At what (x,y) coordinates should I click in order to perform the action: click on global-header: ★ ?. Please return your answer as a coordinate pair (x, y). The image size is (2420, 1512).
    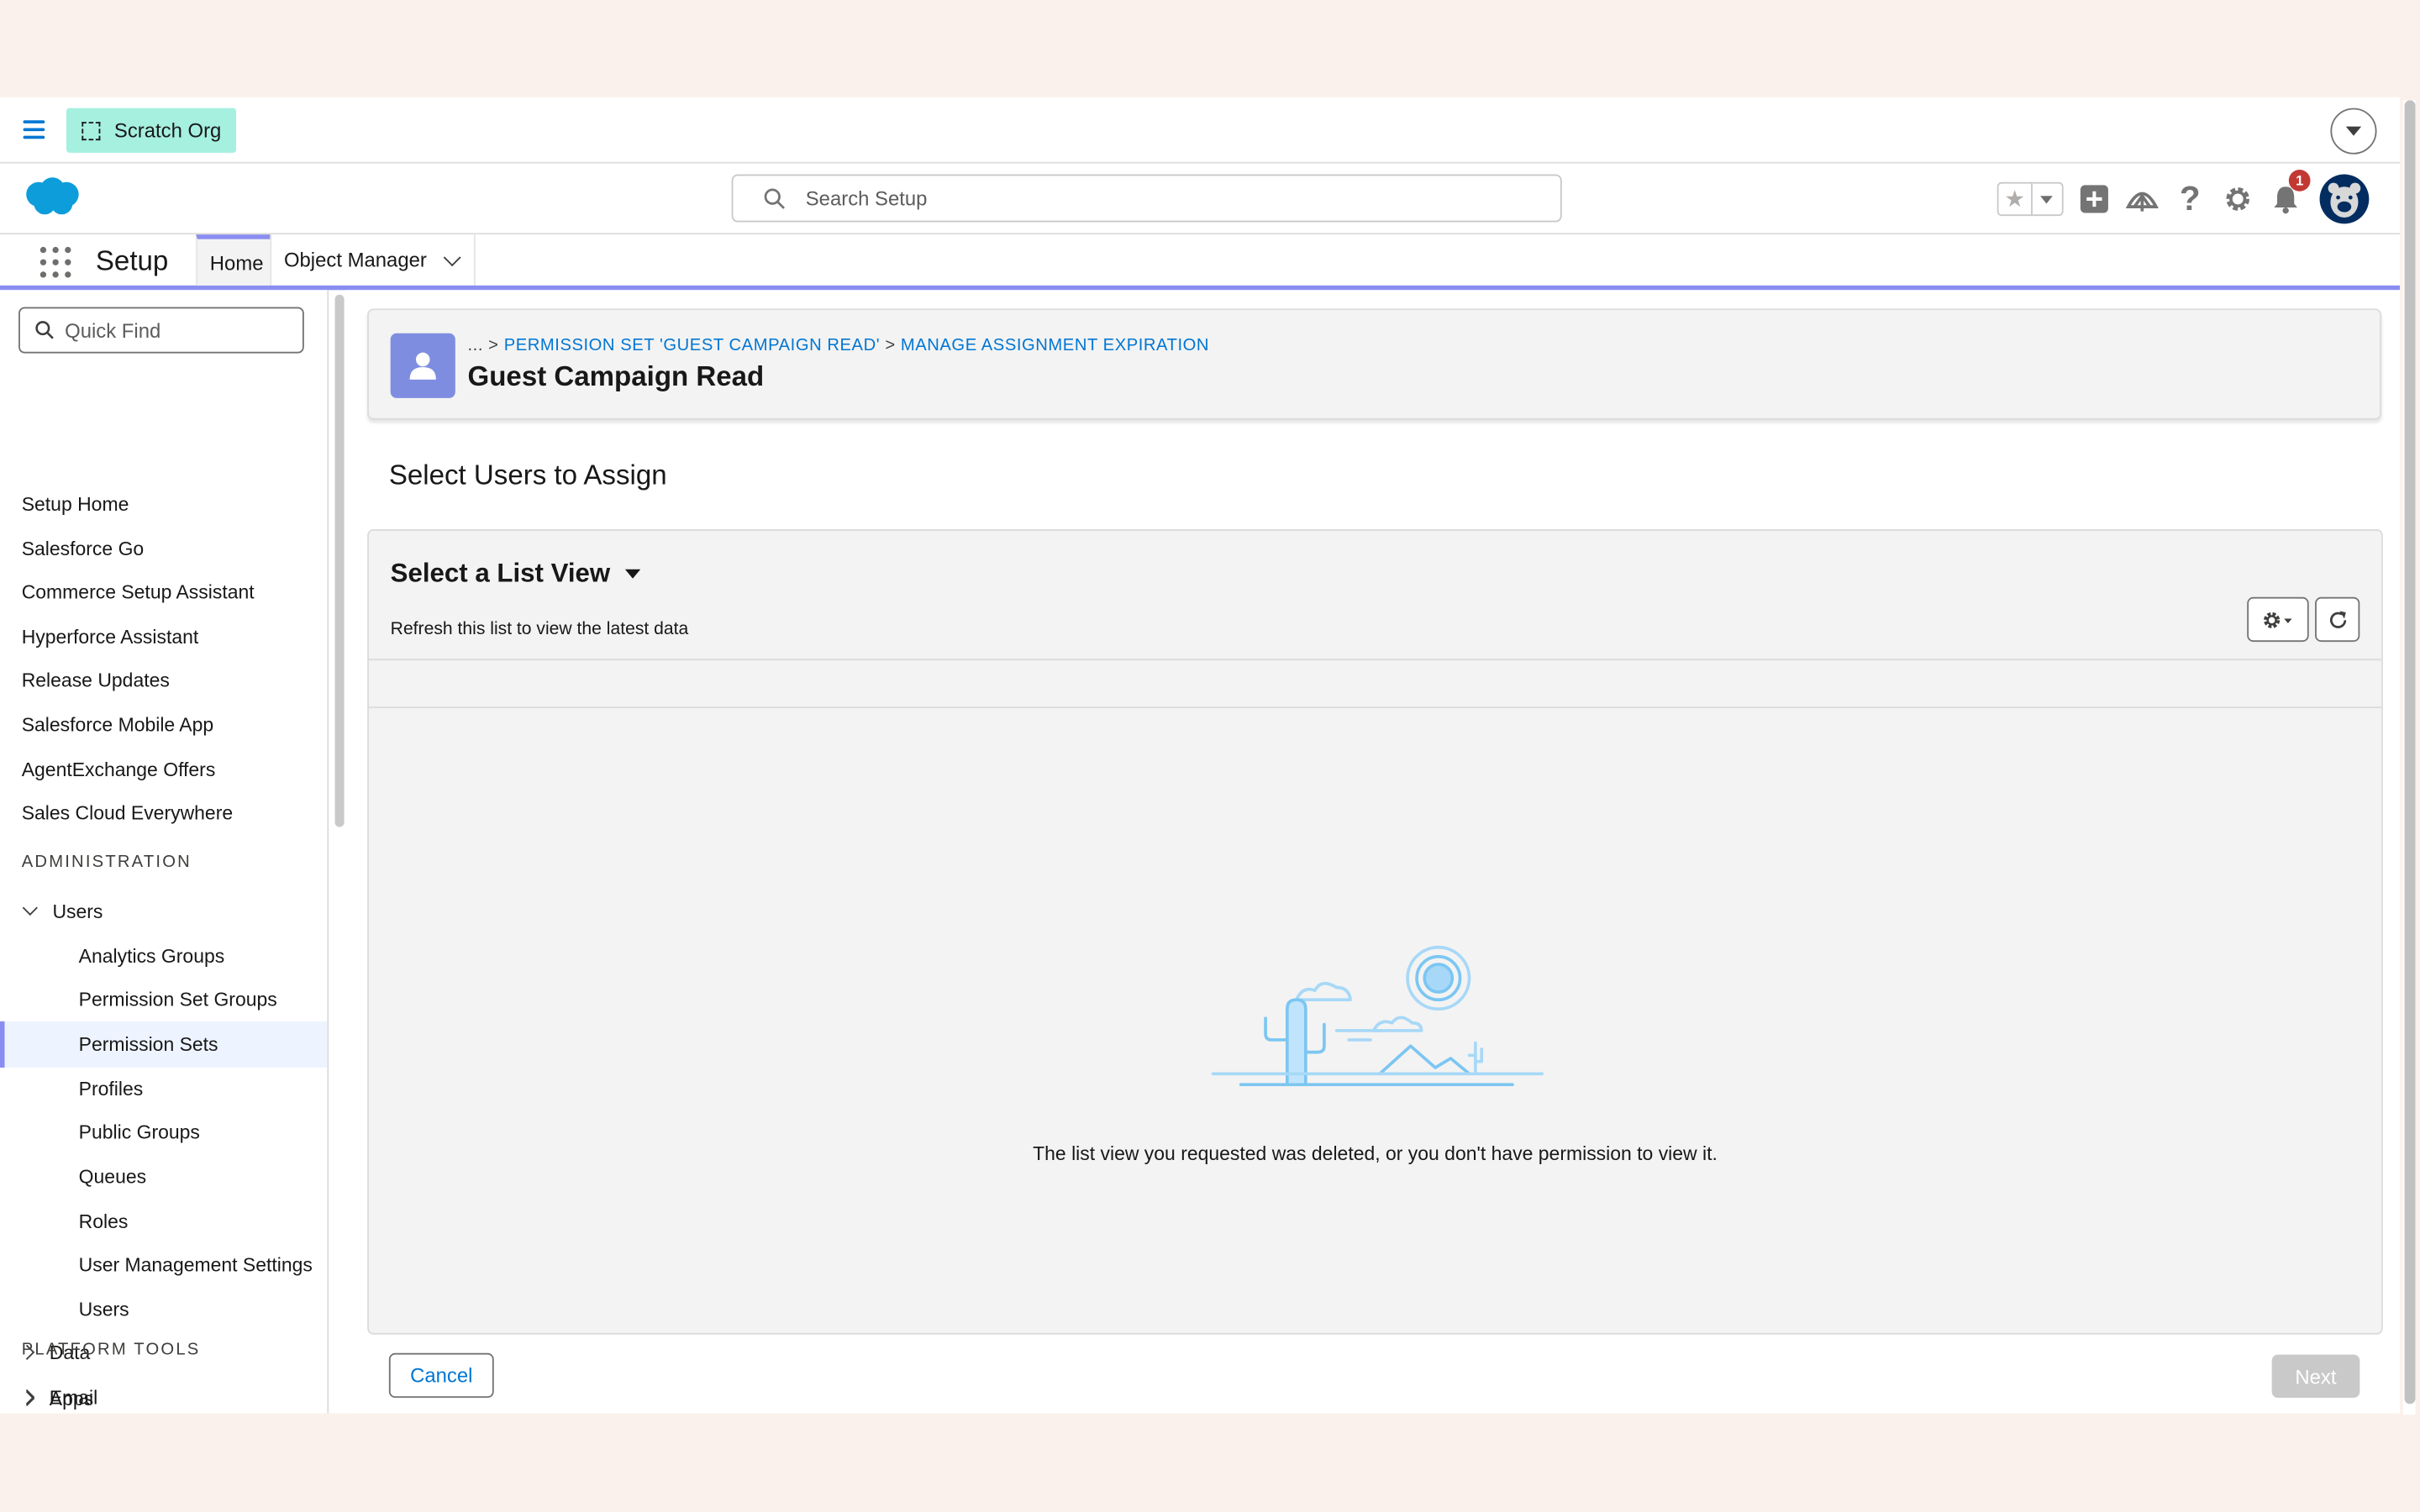
    Looking at the image, I should click on (1200, 199).